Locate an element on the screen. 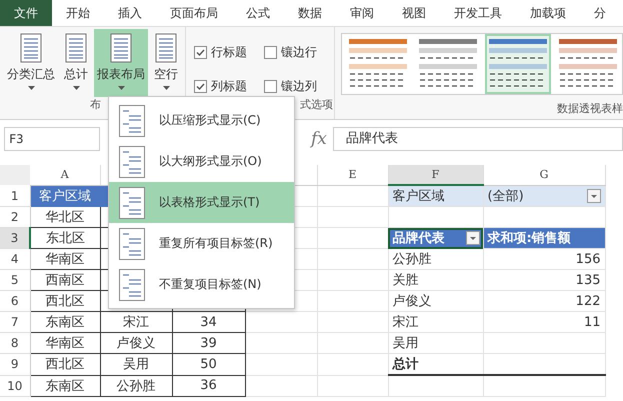  row-header: 1 is located at coordinates (15, 195).